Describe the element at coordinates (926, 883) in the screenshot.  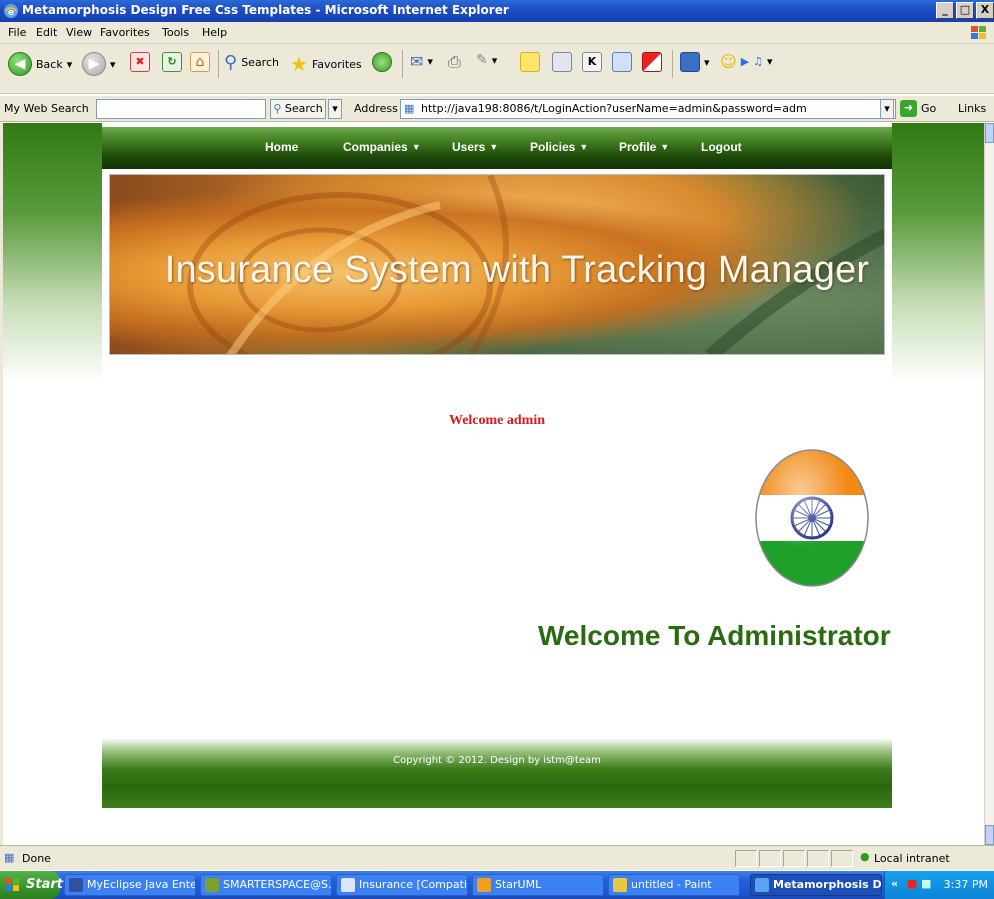
I see `network-tray-icon: ■` at that location.